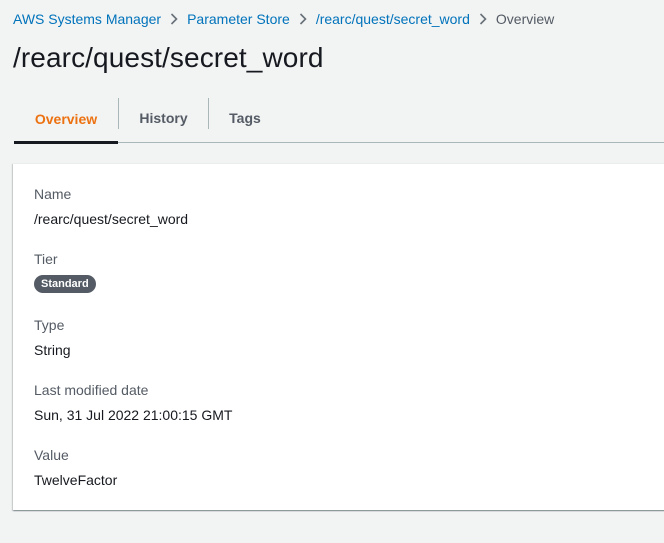 This screenshot has height=543, width=664. What do you see at coordinates (245, 118) in the screenshot?
I see `tab-tags: Tags` at bounding box center [245, 118].